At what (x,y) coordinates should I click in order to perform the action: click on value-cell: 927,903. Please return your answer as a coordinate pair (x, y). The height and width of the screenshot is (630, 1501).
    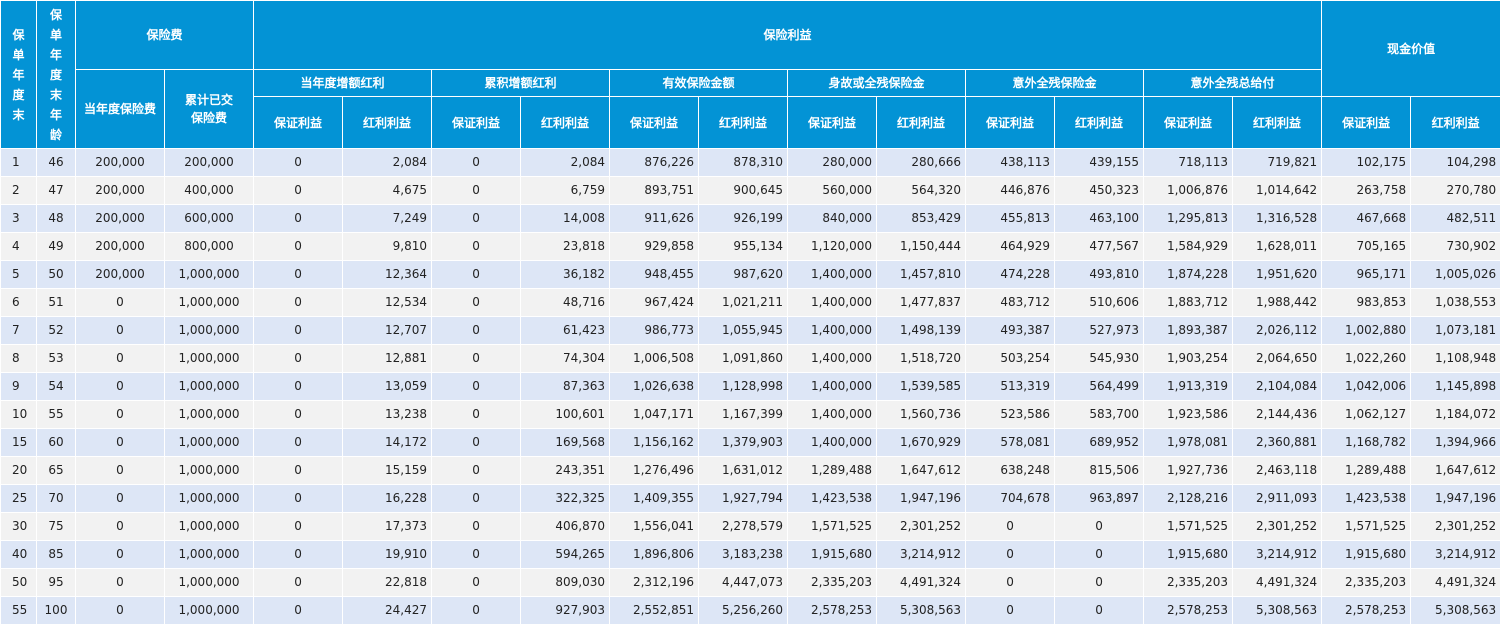
    Looking at the image, I should click on (565, 610).